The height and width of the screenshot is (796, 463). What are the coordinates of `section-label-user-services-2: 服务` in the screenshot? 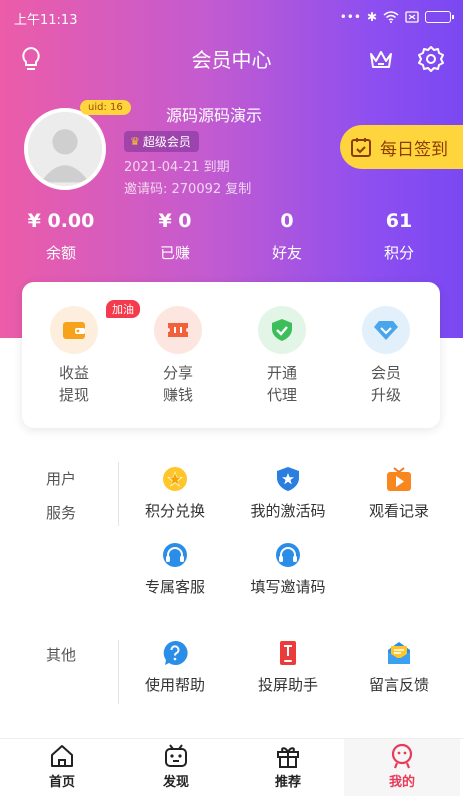 It's located at (61, 513).